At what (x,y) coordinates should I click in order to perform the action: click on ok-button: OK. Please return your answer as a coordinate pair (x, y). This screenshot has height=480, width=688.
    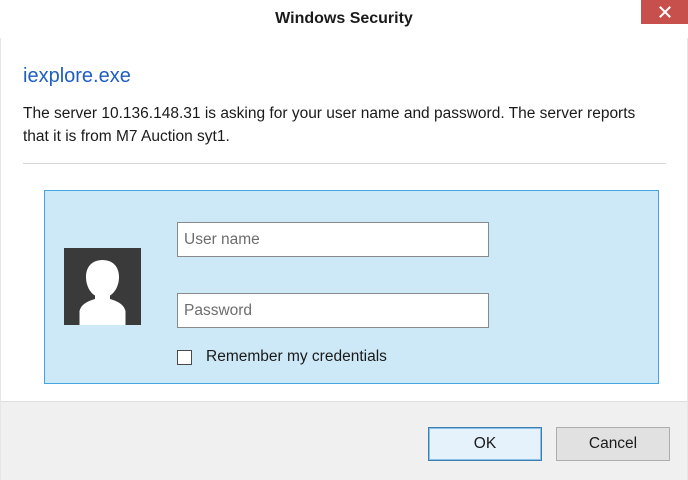
    Looking at the image, I should click on (485, 444).